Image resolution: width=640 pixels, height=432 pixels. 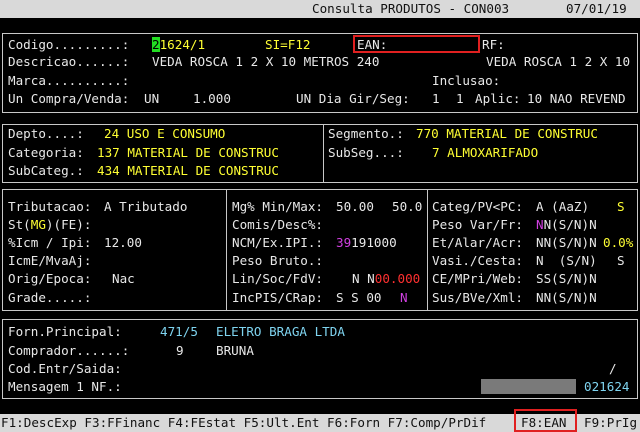 What do you see at coordinates (460, 98) in the screenshot?
I see `undia-value-2: 1` at bounding box center [460, 98].